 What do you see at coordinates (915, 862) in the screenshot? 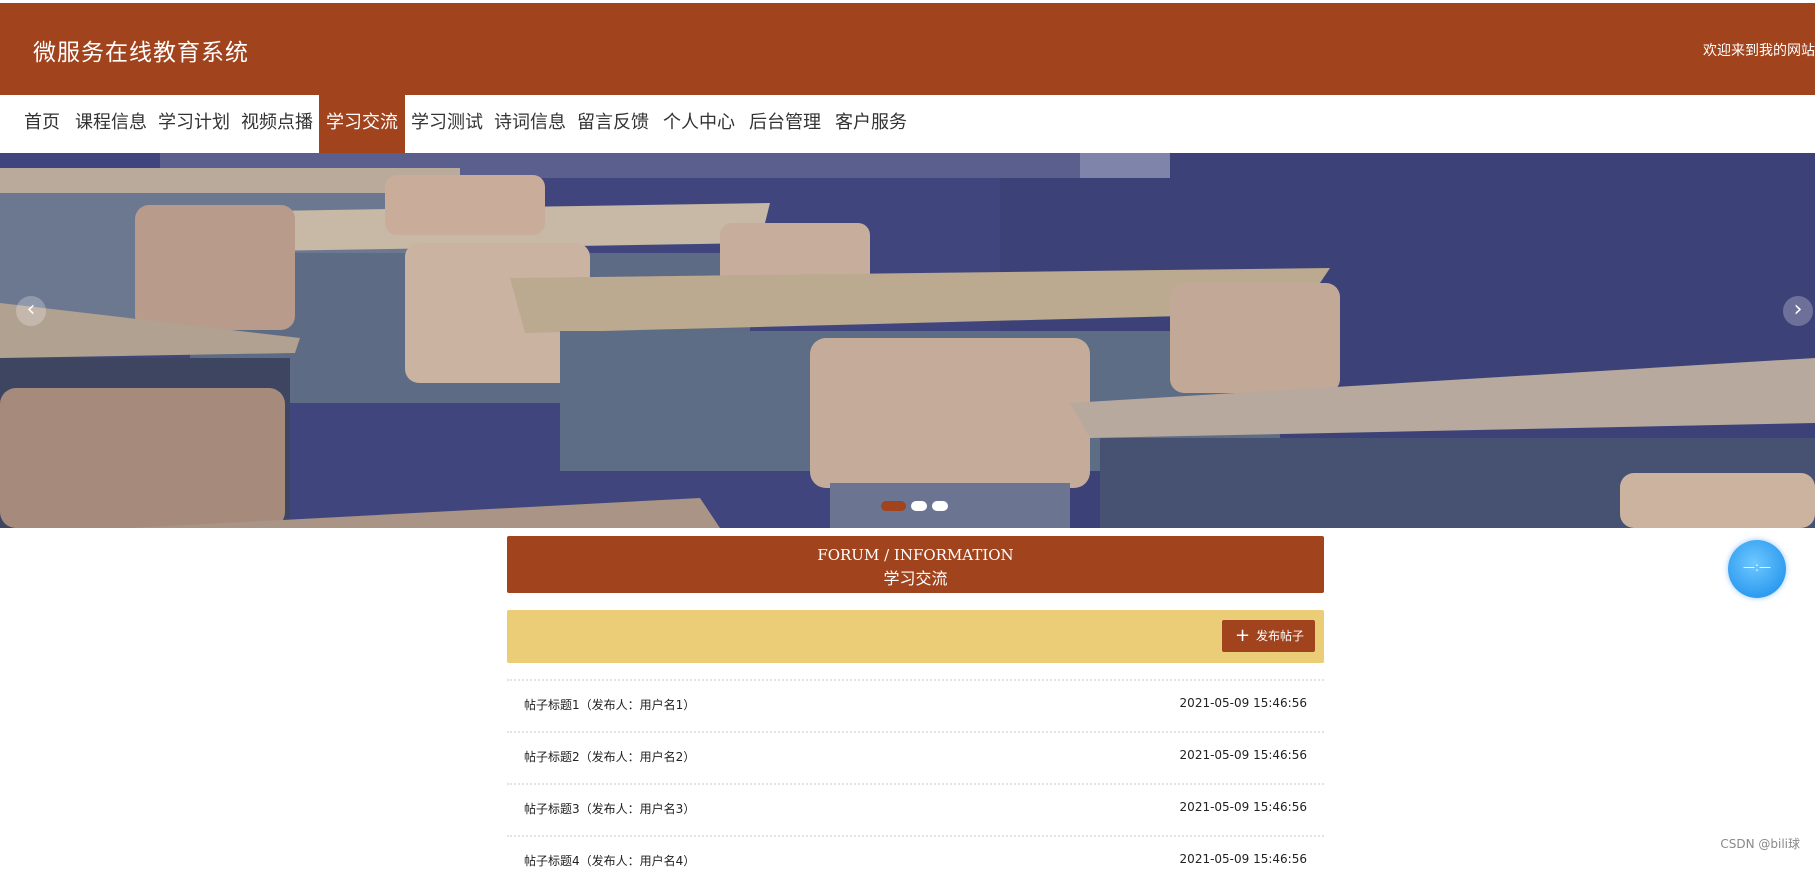
I see `list-item: 帖子标题4（发布人：用户名4） 2021-05-09 15:46:56` at bounding box center [915, 862].